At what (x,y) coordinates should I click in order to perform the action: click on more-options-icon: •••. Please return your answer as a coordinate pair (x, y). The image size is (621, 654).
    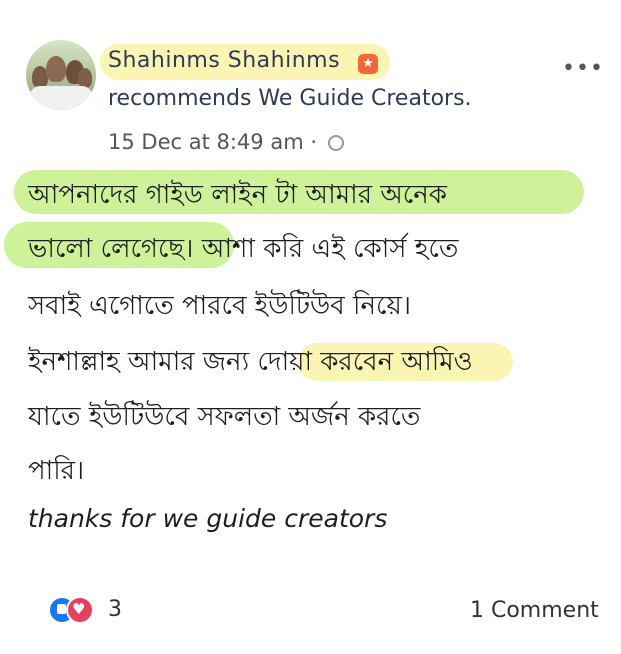
    Looking at the image, I should click on (583, 68).